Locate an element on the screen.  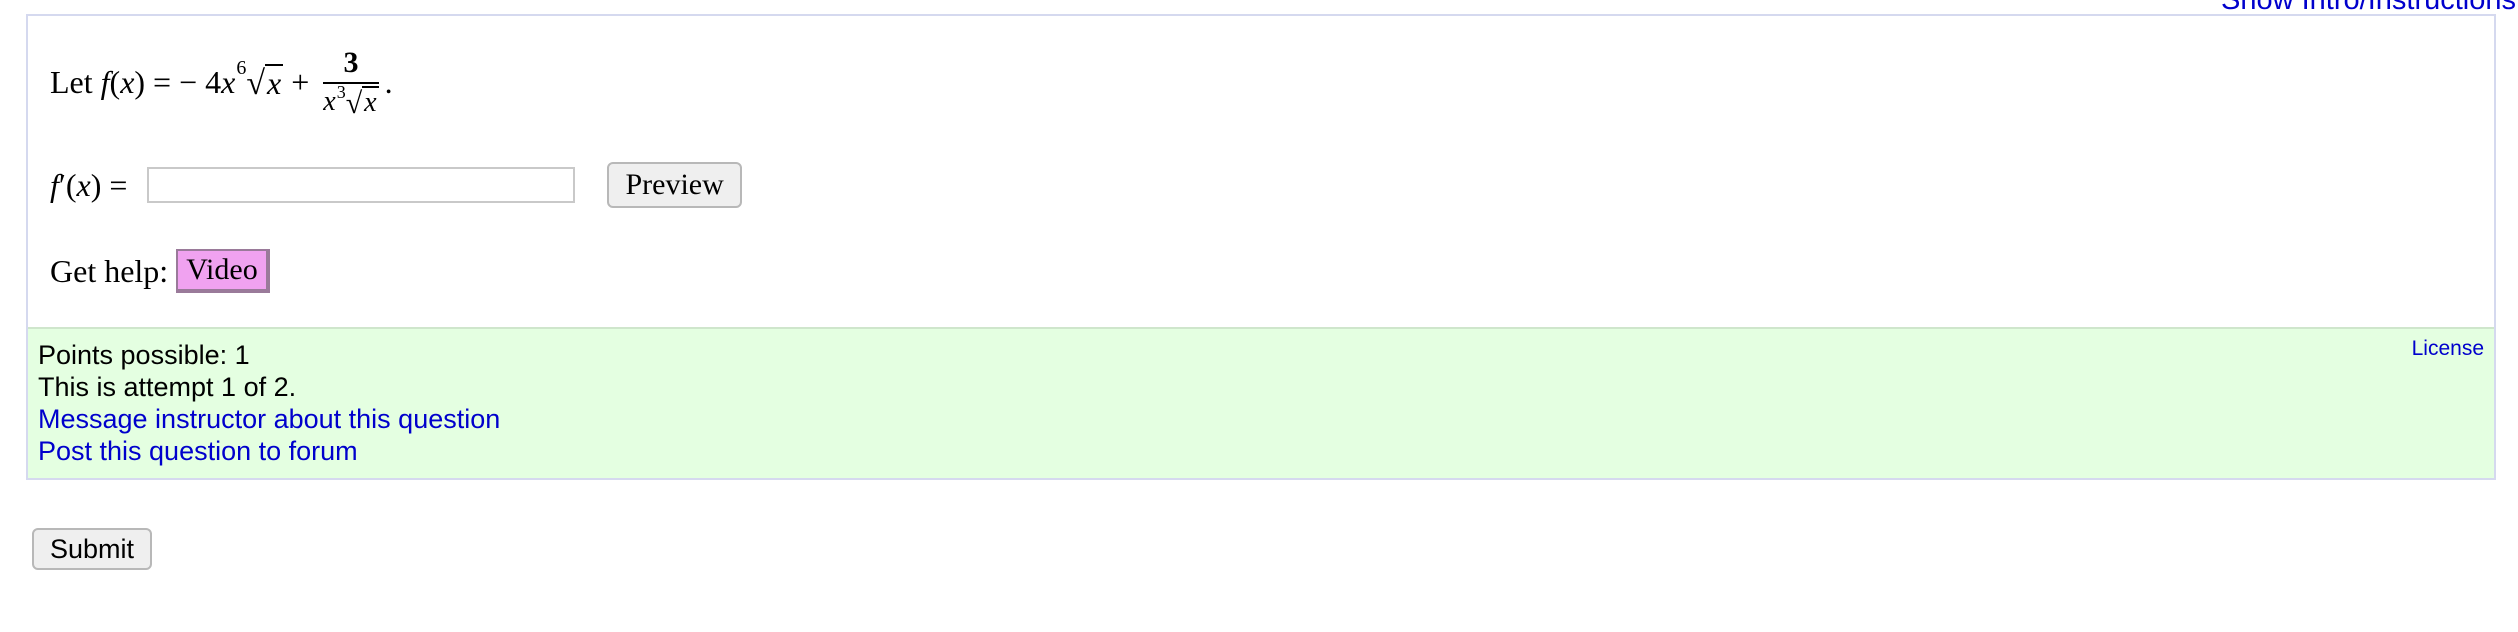
help-row: Get help: Video is located at coordinates (160, 271).